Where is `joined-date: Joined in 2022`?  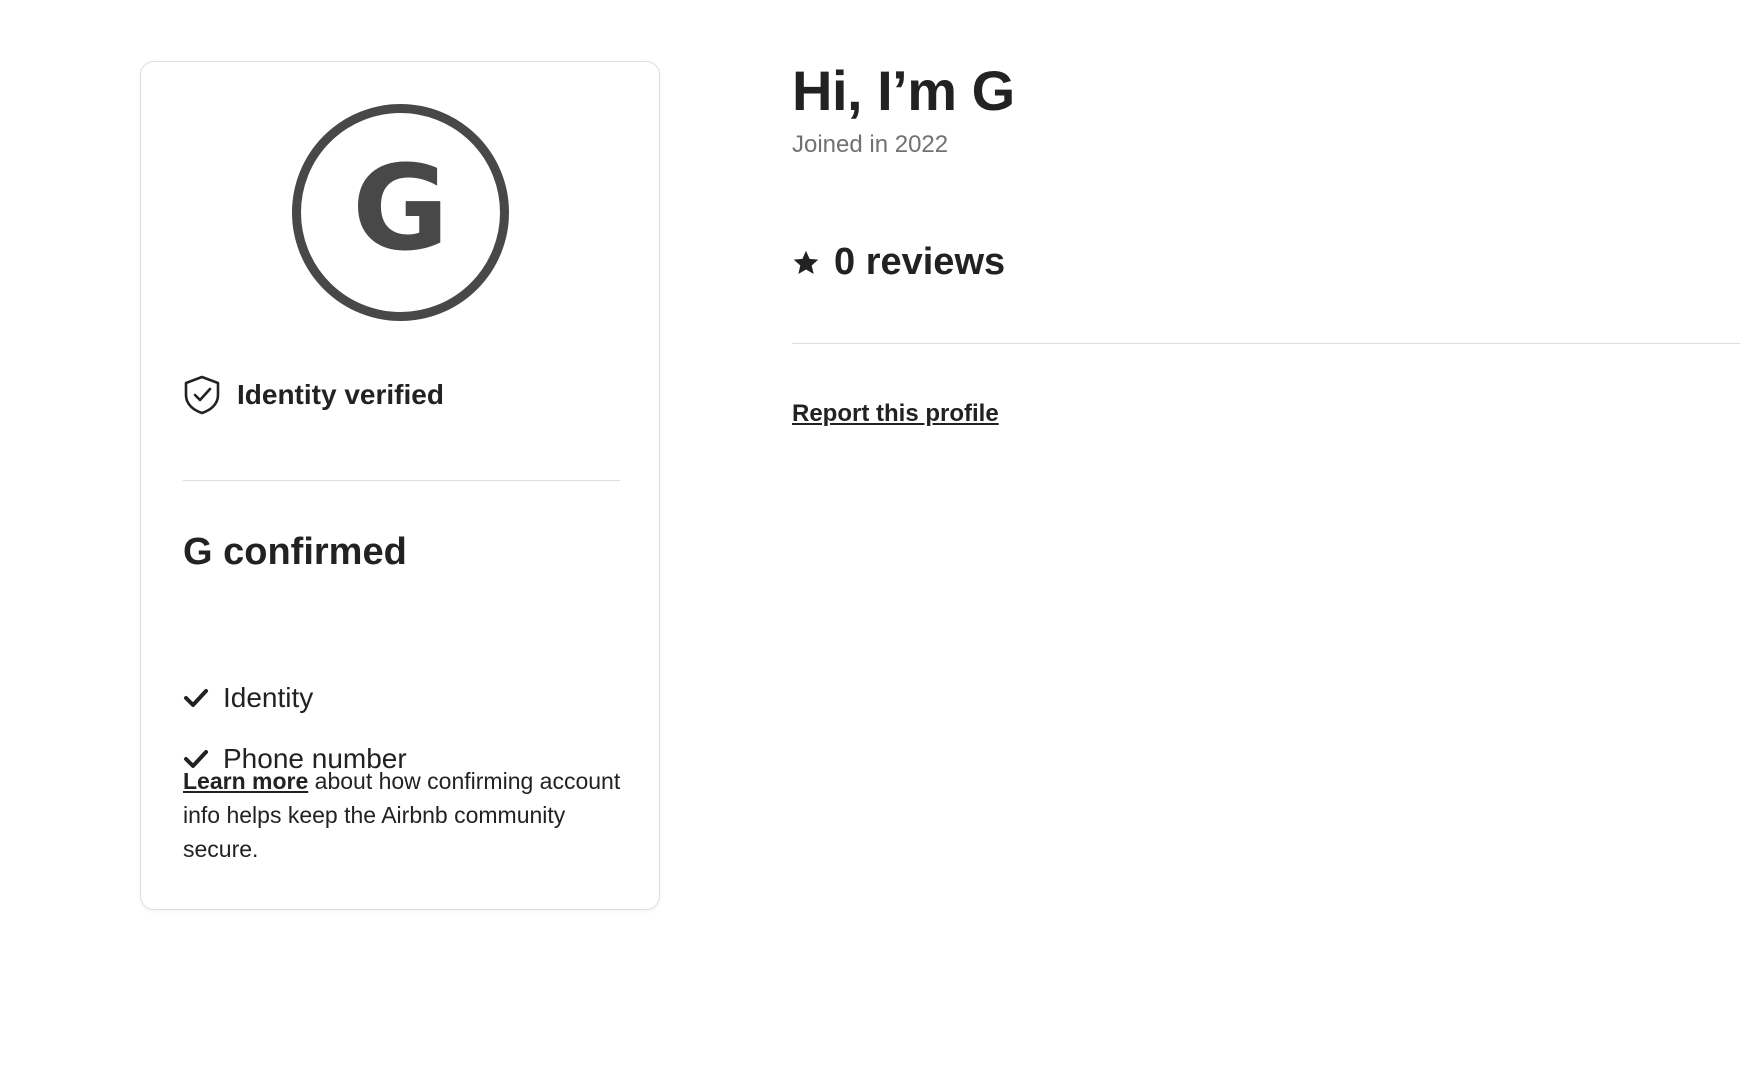 joined-date: Joined in 2022 is located at coordinates (870, 144).